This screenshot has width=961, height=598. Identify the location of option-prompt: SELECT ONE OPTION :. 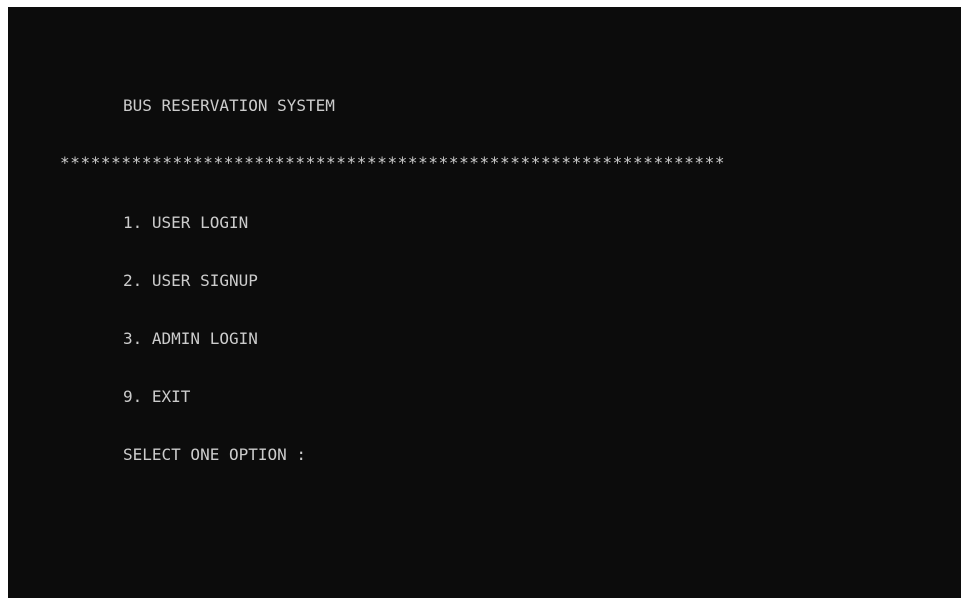
(224, 455).